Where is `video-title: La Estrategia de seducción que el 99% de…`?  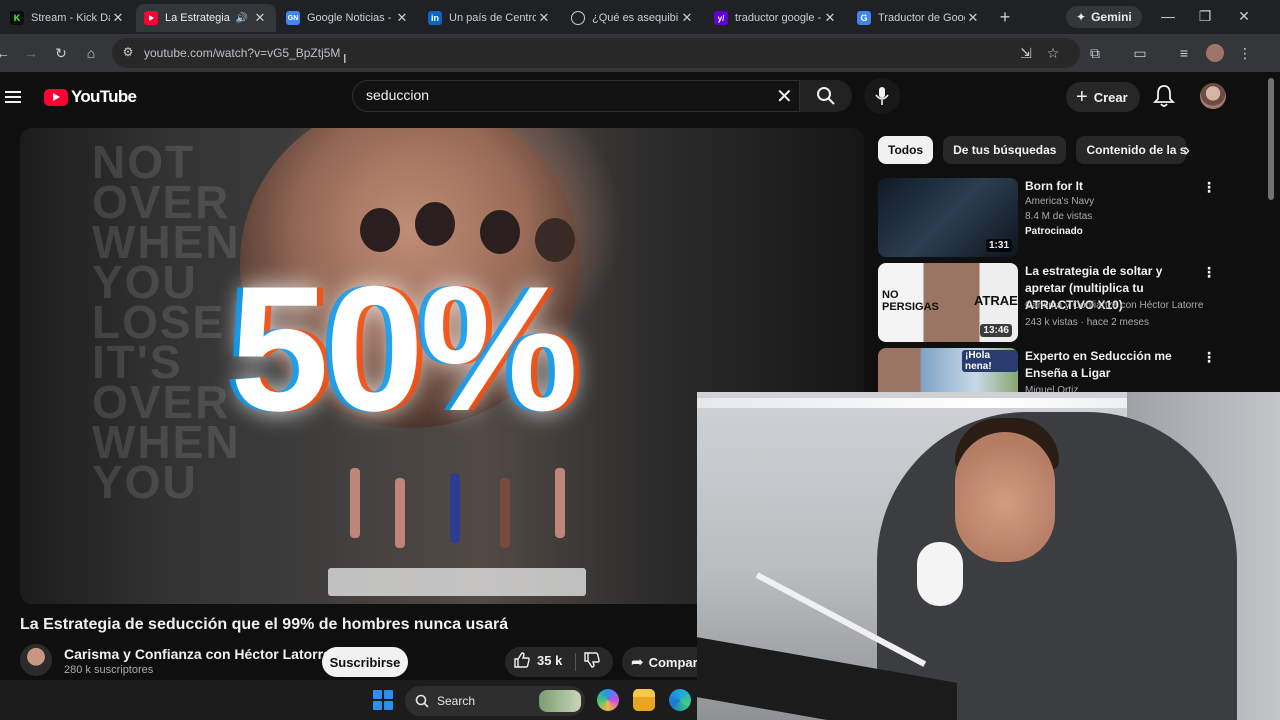
video-title: La Estrategia de seducción que el 99% de… is located at coordinates (264, 624).